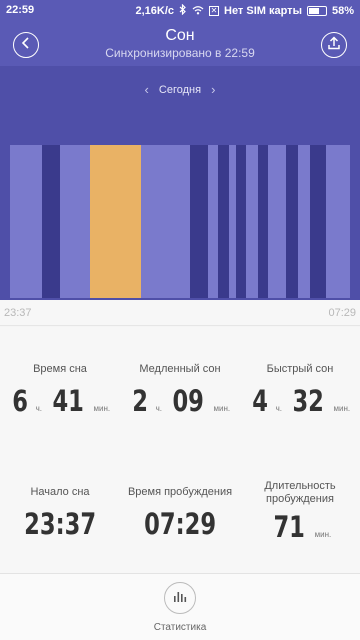 This screenshot has width=360, height=640. What do you see at coordinates (147, 89) in the screenshot?
I see `prev-day-button: ‹` at bounding box center [147, 89].